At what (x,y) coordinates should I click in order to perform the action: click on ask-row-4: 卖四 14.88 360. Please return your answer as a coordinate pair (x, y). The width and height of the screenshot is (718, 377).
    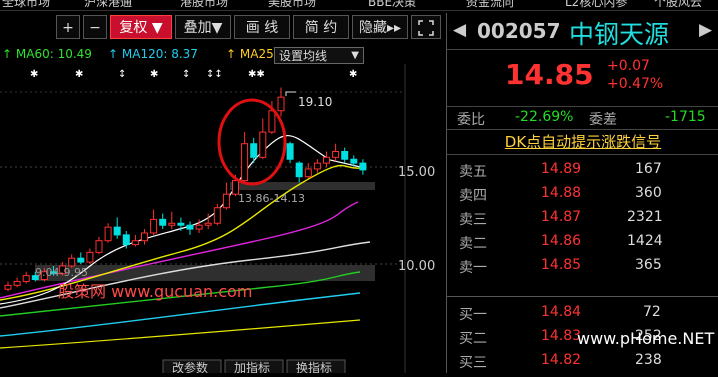
    Looking at the image, I should click on (582, 194).